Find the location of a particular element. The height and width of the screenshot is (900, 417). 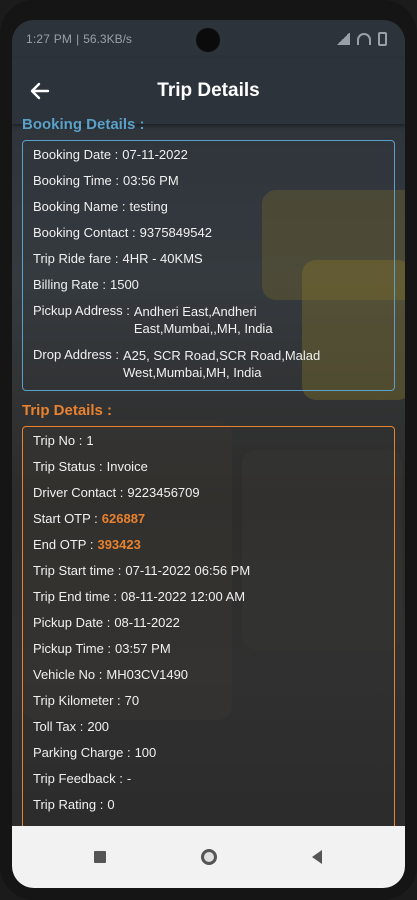

row-value: 1 is located at coordinates (90, 440).